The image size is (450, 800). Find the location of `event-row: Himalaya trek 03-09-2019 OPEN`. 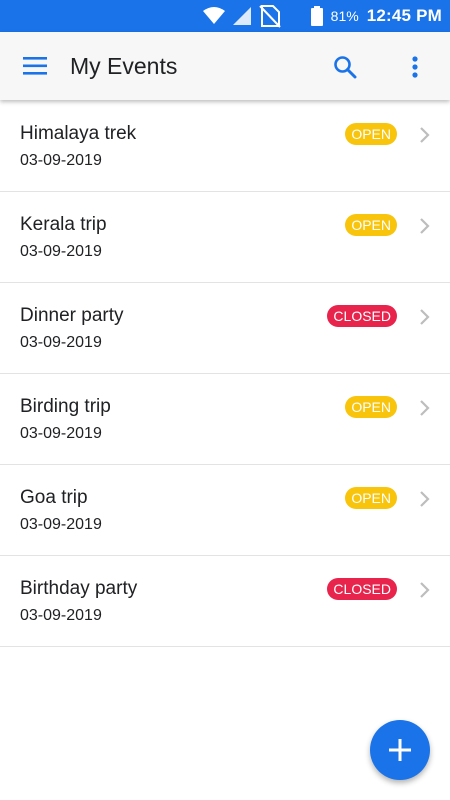

event-row: Himalaya trek 03-09-2019 OPEN is located at coordinates (225, 146).